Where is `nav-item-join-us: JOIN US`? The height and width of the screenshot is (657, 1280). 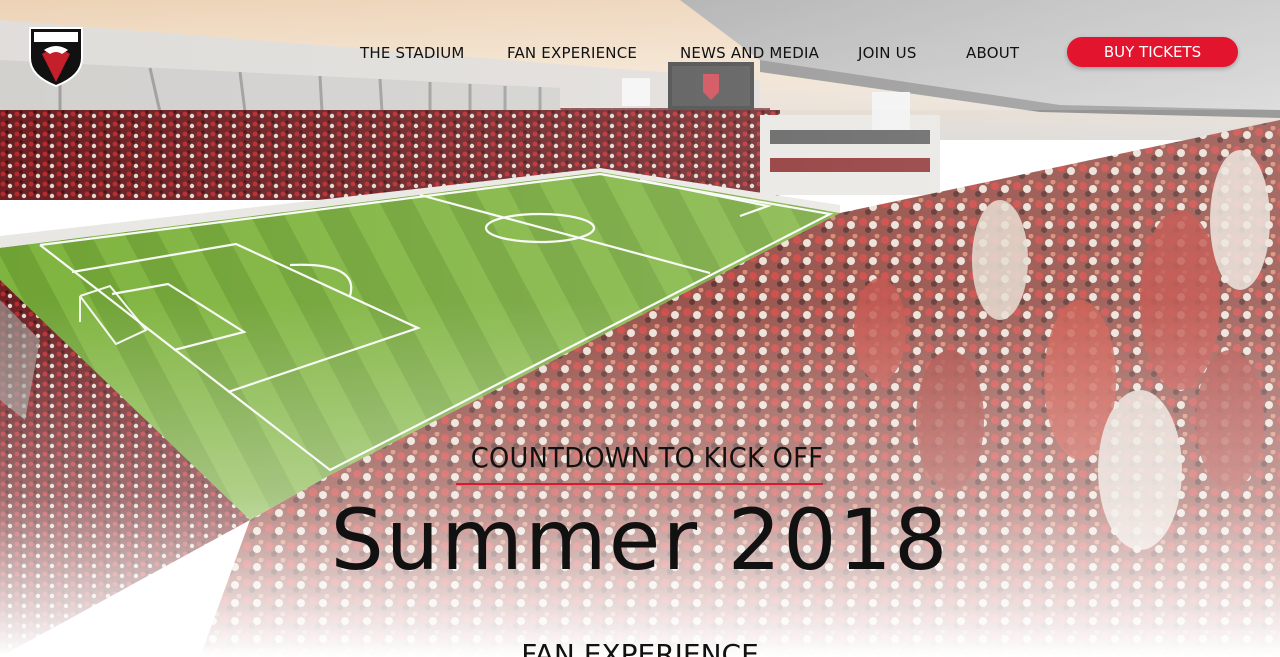 nav-item-join-us: JOIN US is located at coordinates (887, 53).